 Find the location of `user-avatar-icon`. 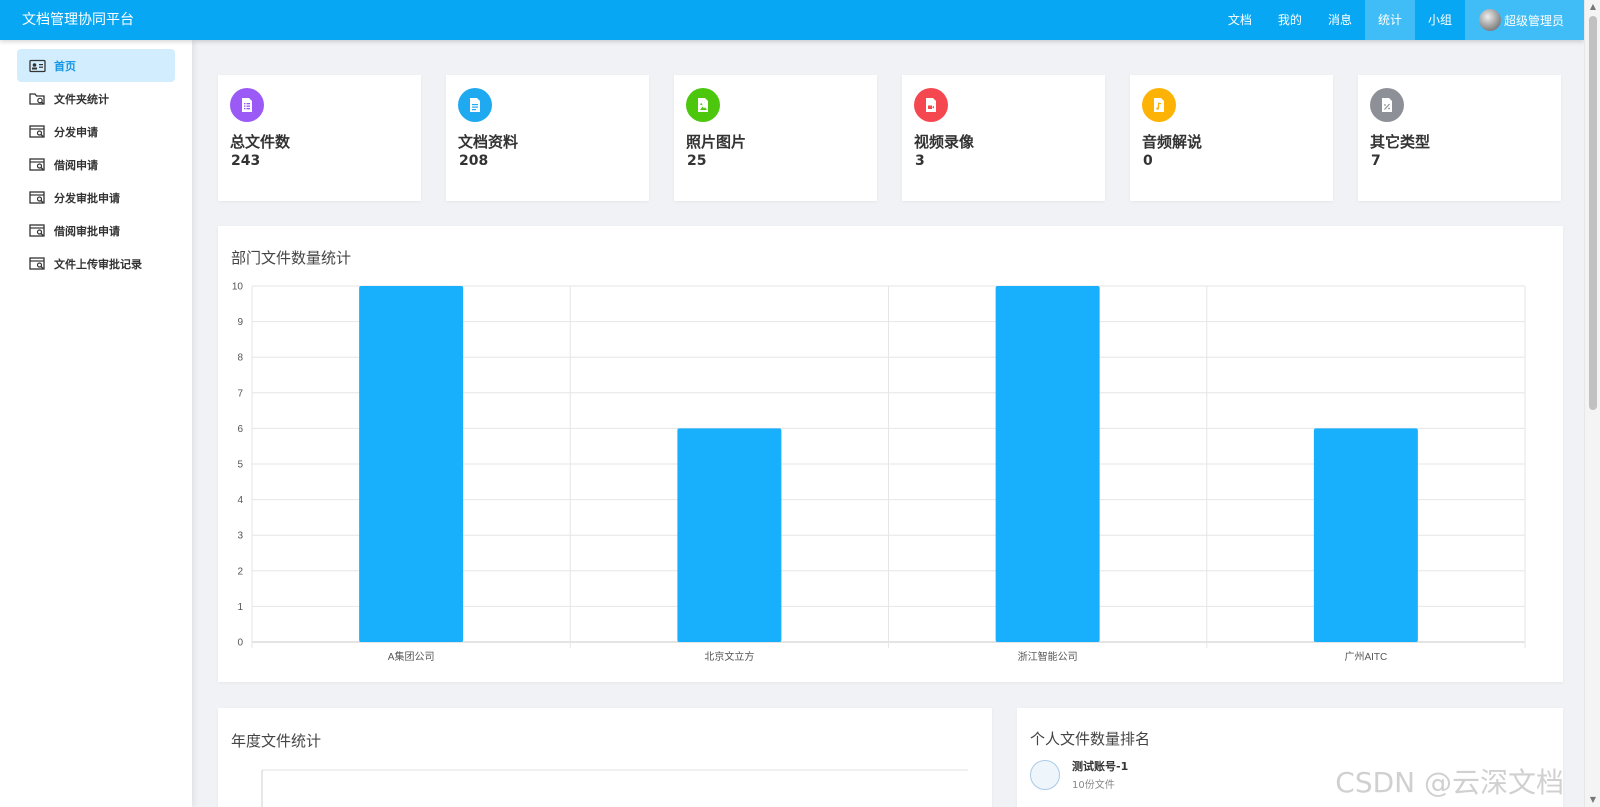

user-avatar-icon is located at coordinates (1045, 774).